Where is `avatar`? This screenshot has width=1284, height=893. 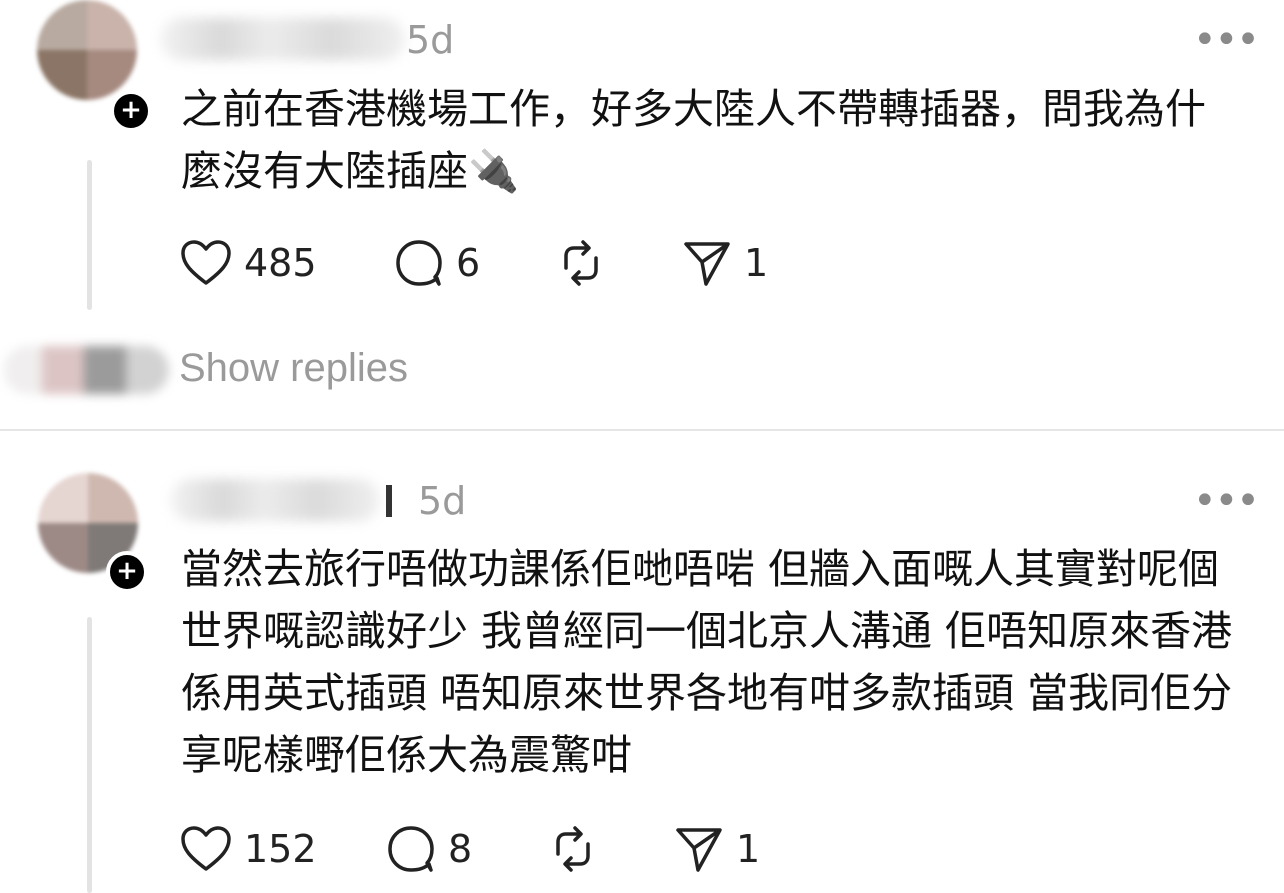
avatar is located at coordinates (87, 50).